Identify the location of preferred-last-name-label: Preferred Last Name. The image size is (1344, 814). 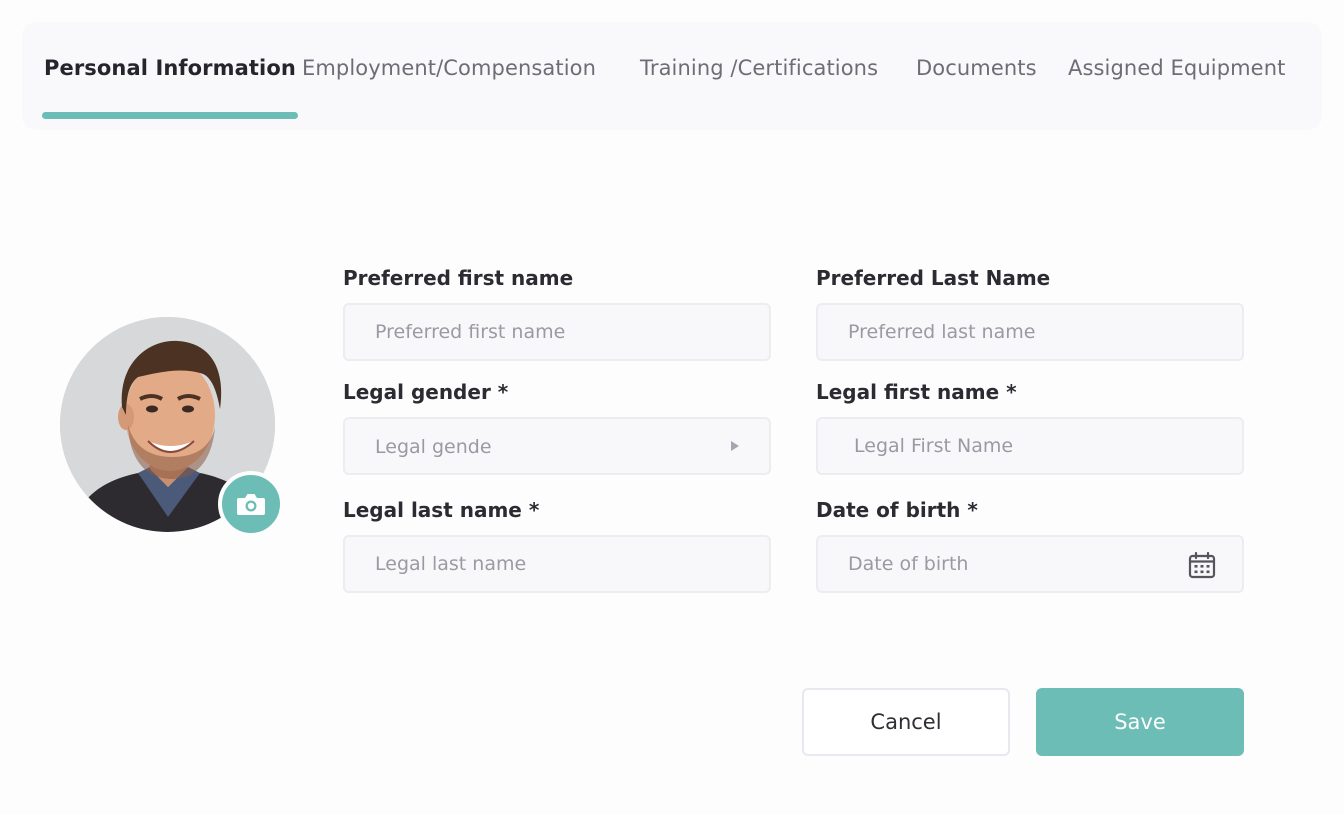
(933, 278).